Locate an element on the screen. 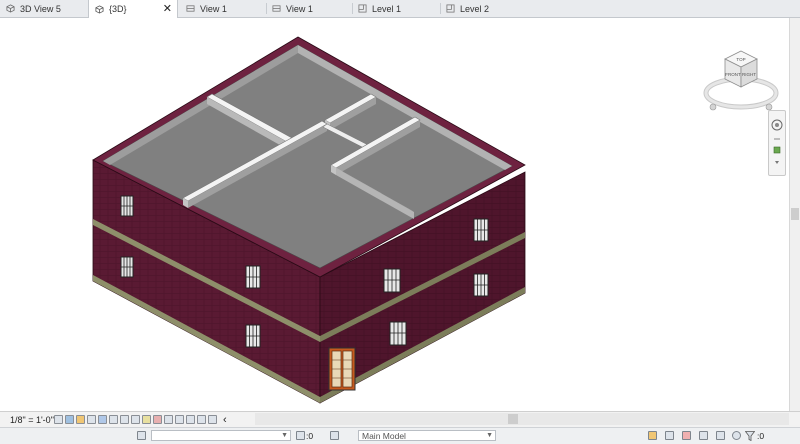  vertical-scrollbar is located at coordinates (794, 214).